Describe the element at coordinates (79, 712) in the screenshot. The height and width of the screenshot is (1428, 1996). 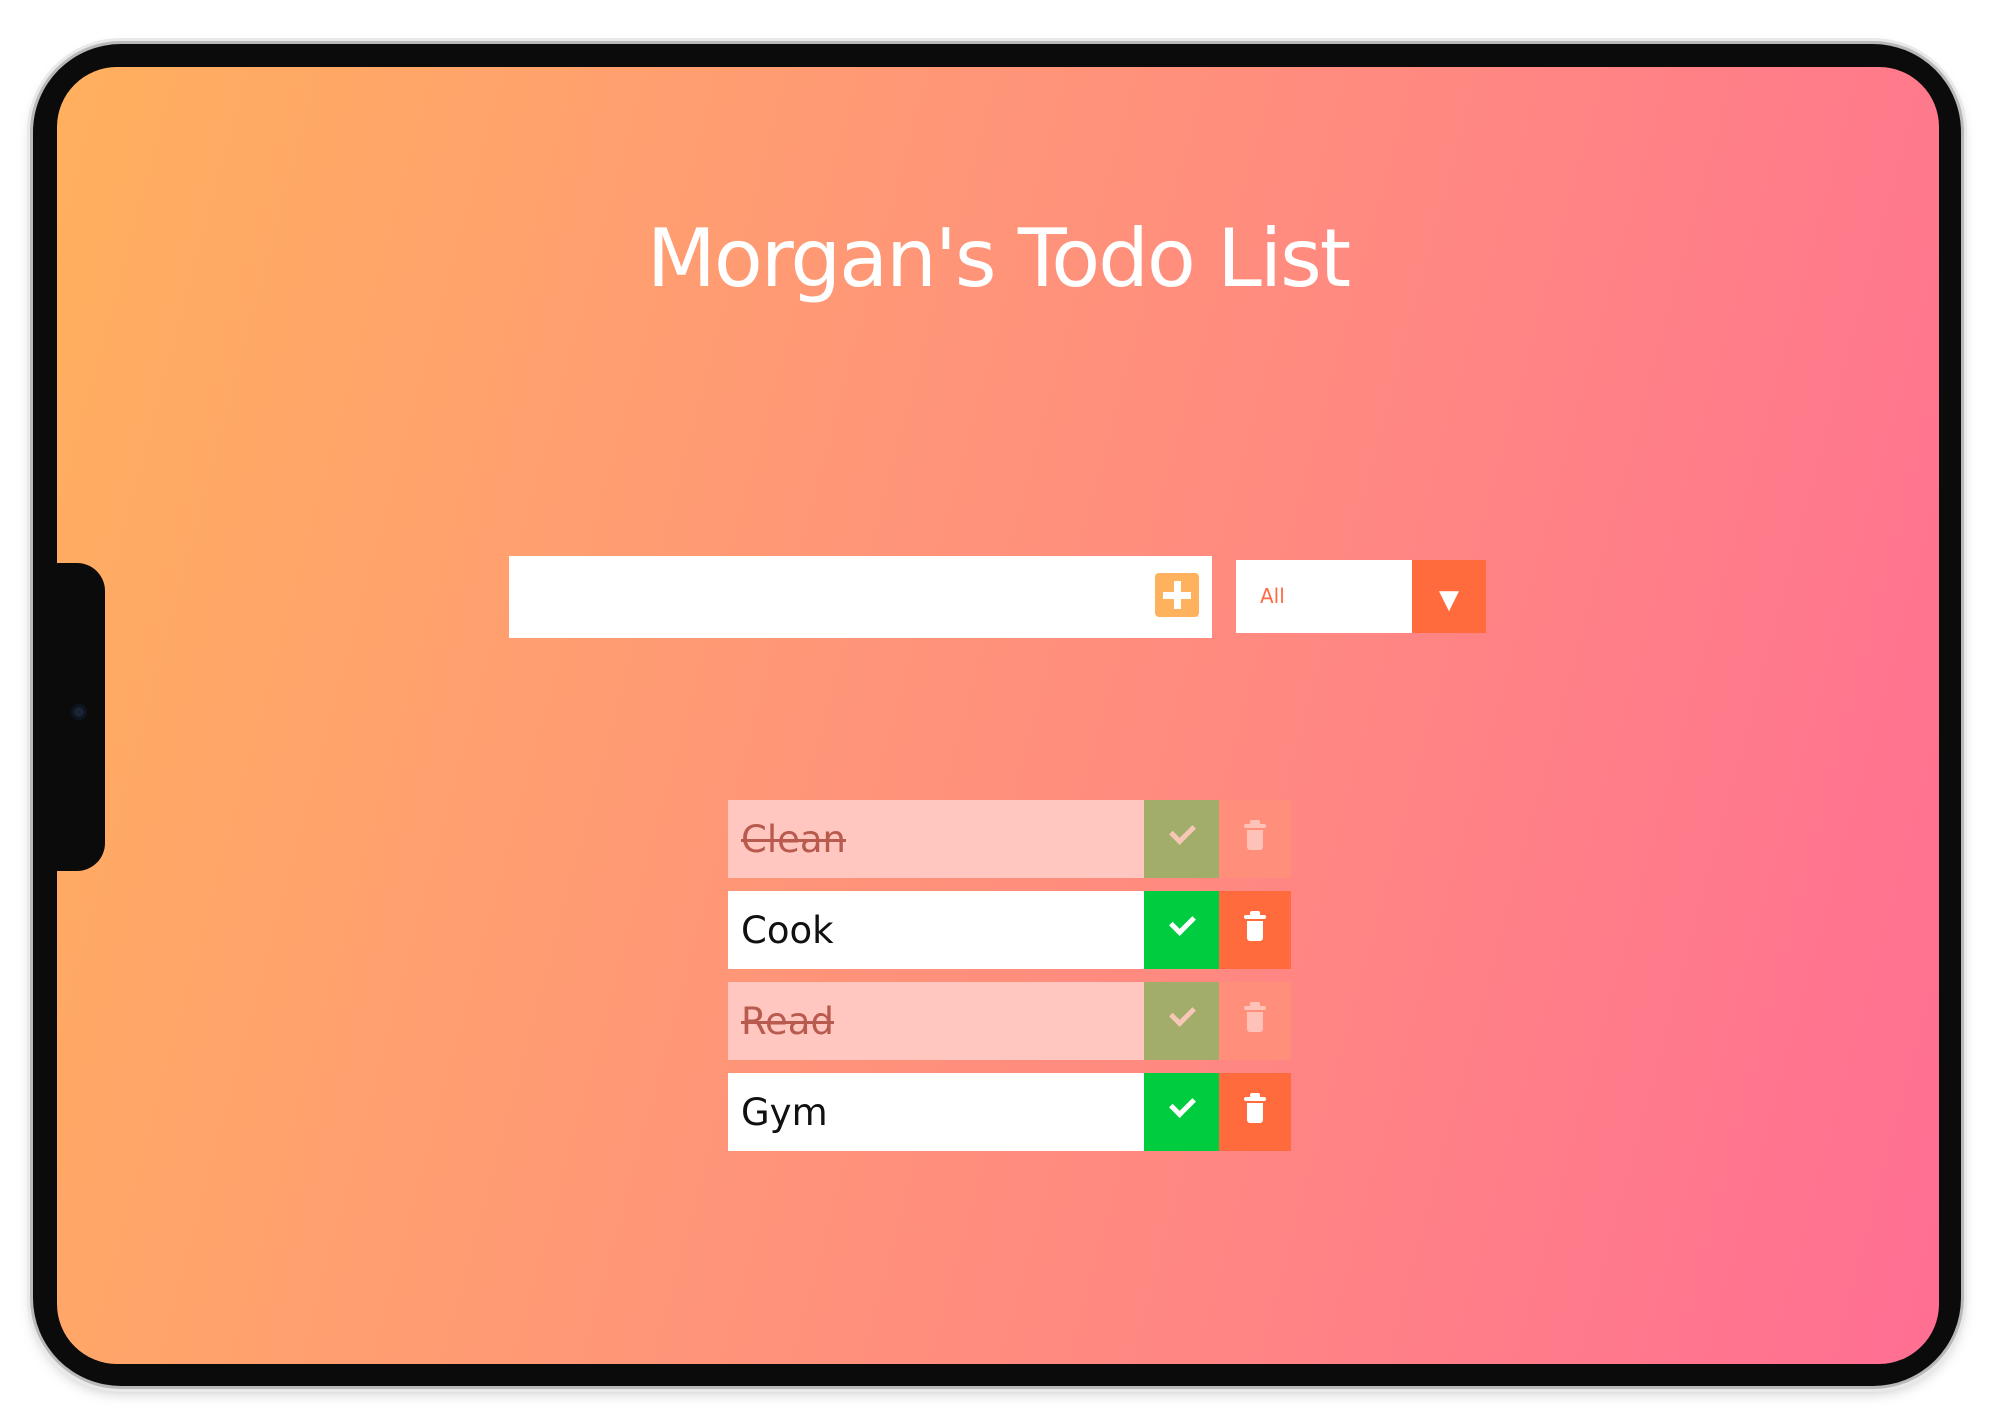
I see `camera-icon` at that location.